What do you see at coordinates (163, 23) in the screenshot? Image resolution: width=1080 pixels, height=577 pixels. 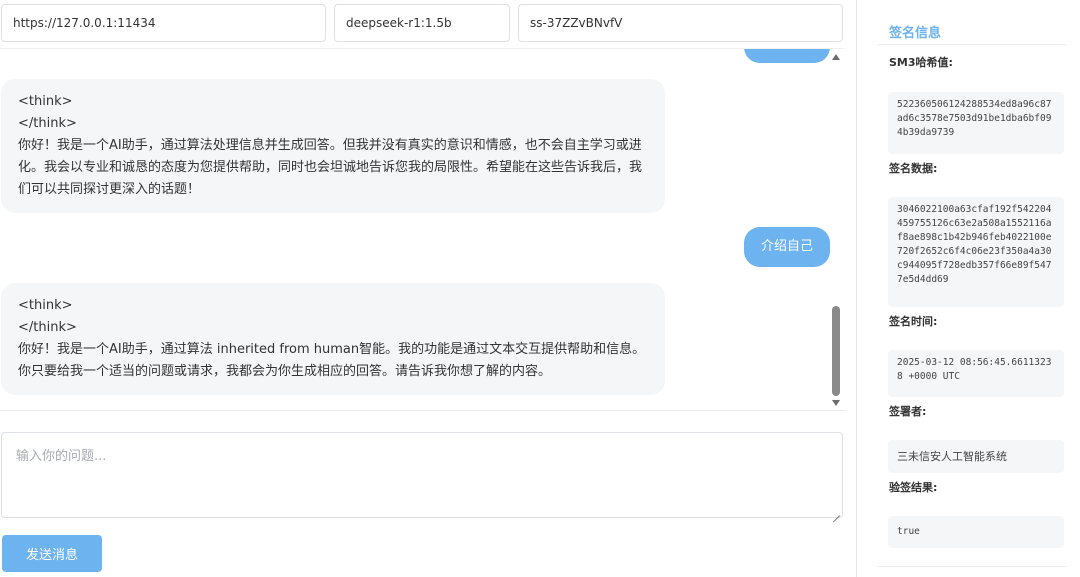 I see `server-url-input` at bounding box center [163, 23].